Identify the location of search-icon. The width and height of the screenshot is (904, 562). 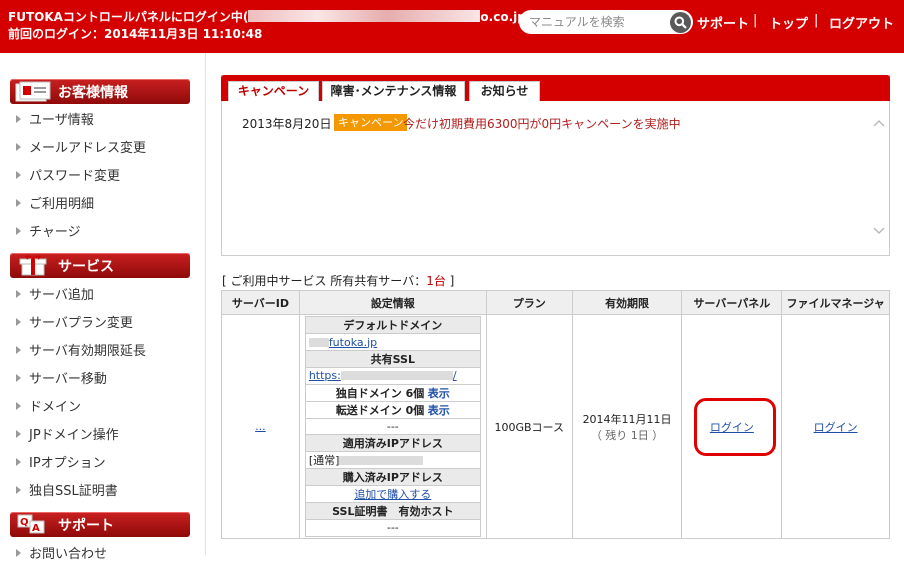
(680, 22).